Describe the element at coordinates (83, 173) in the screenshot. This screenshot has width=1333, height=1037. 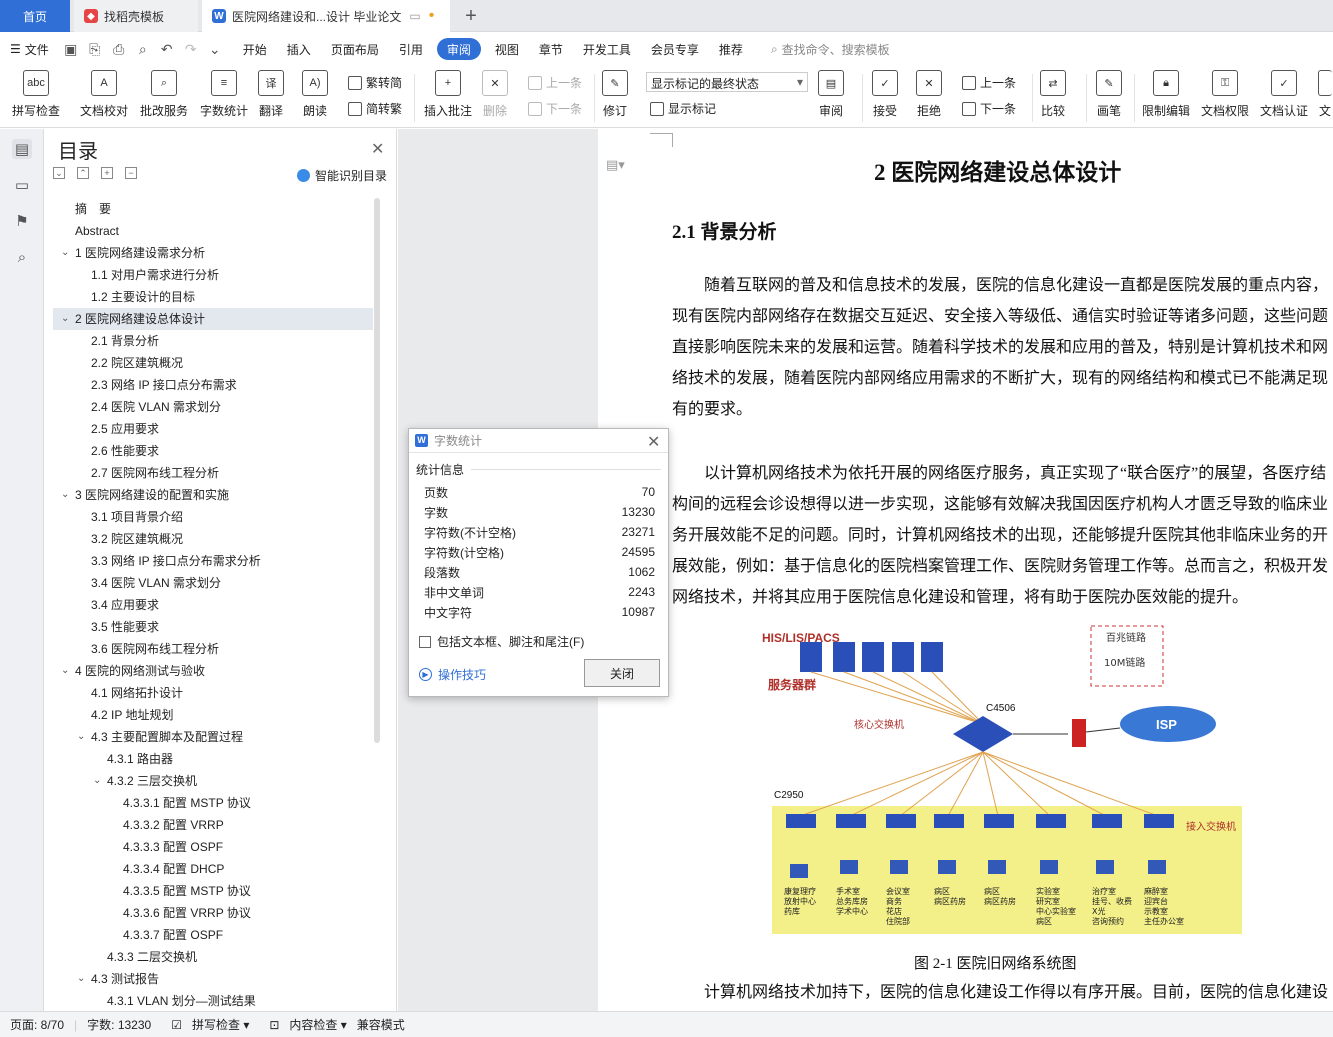
I see `expand-icon: ⌃` at that location.